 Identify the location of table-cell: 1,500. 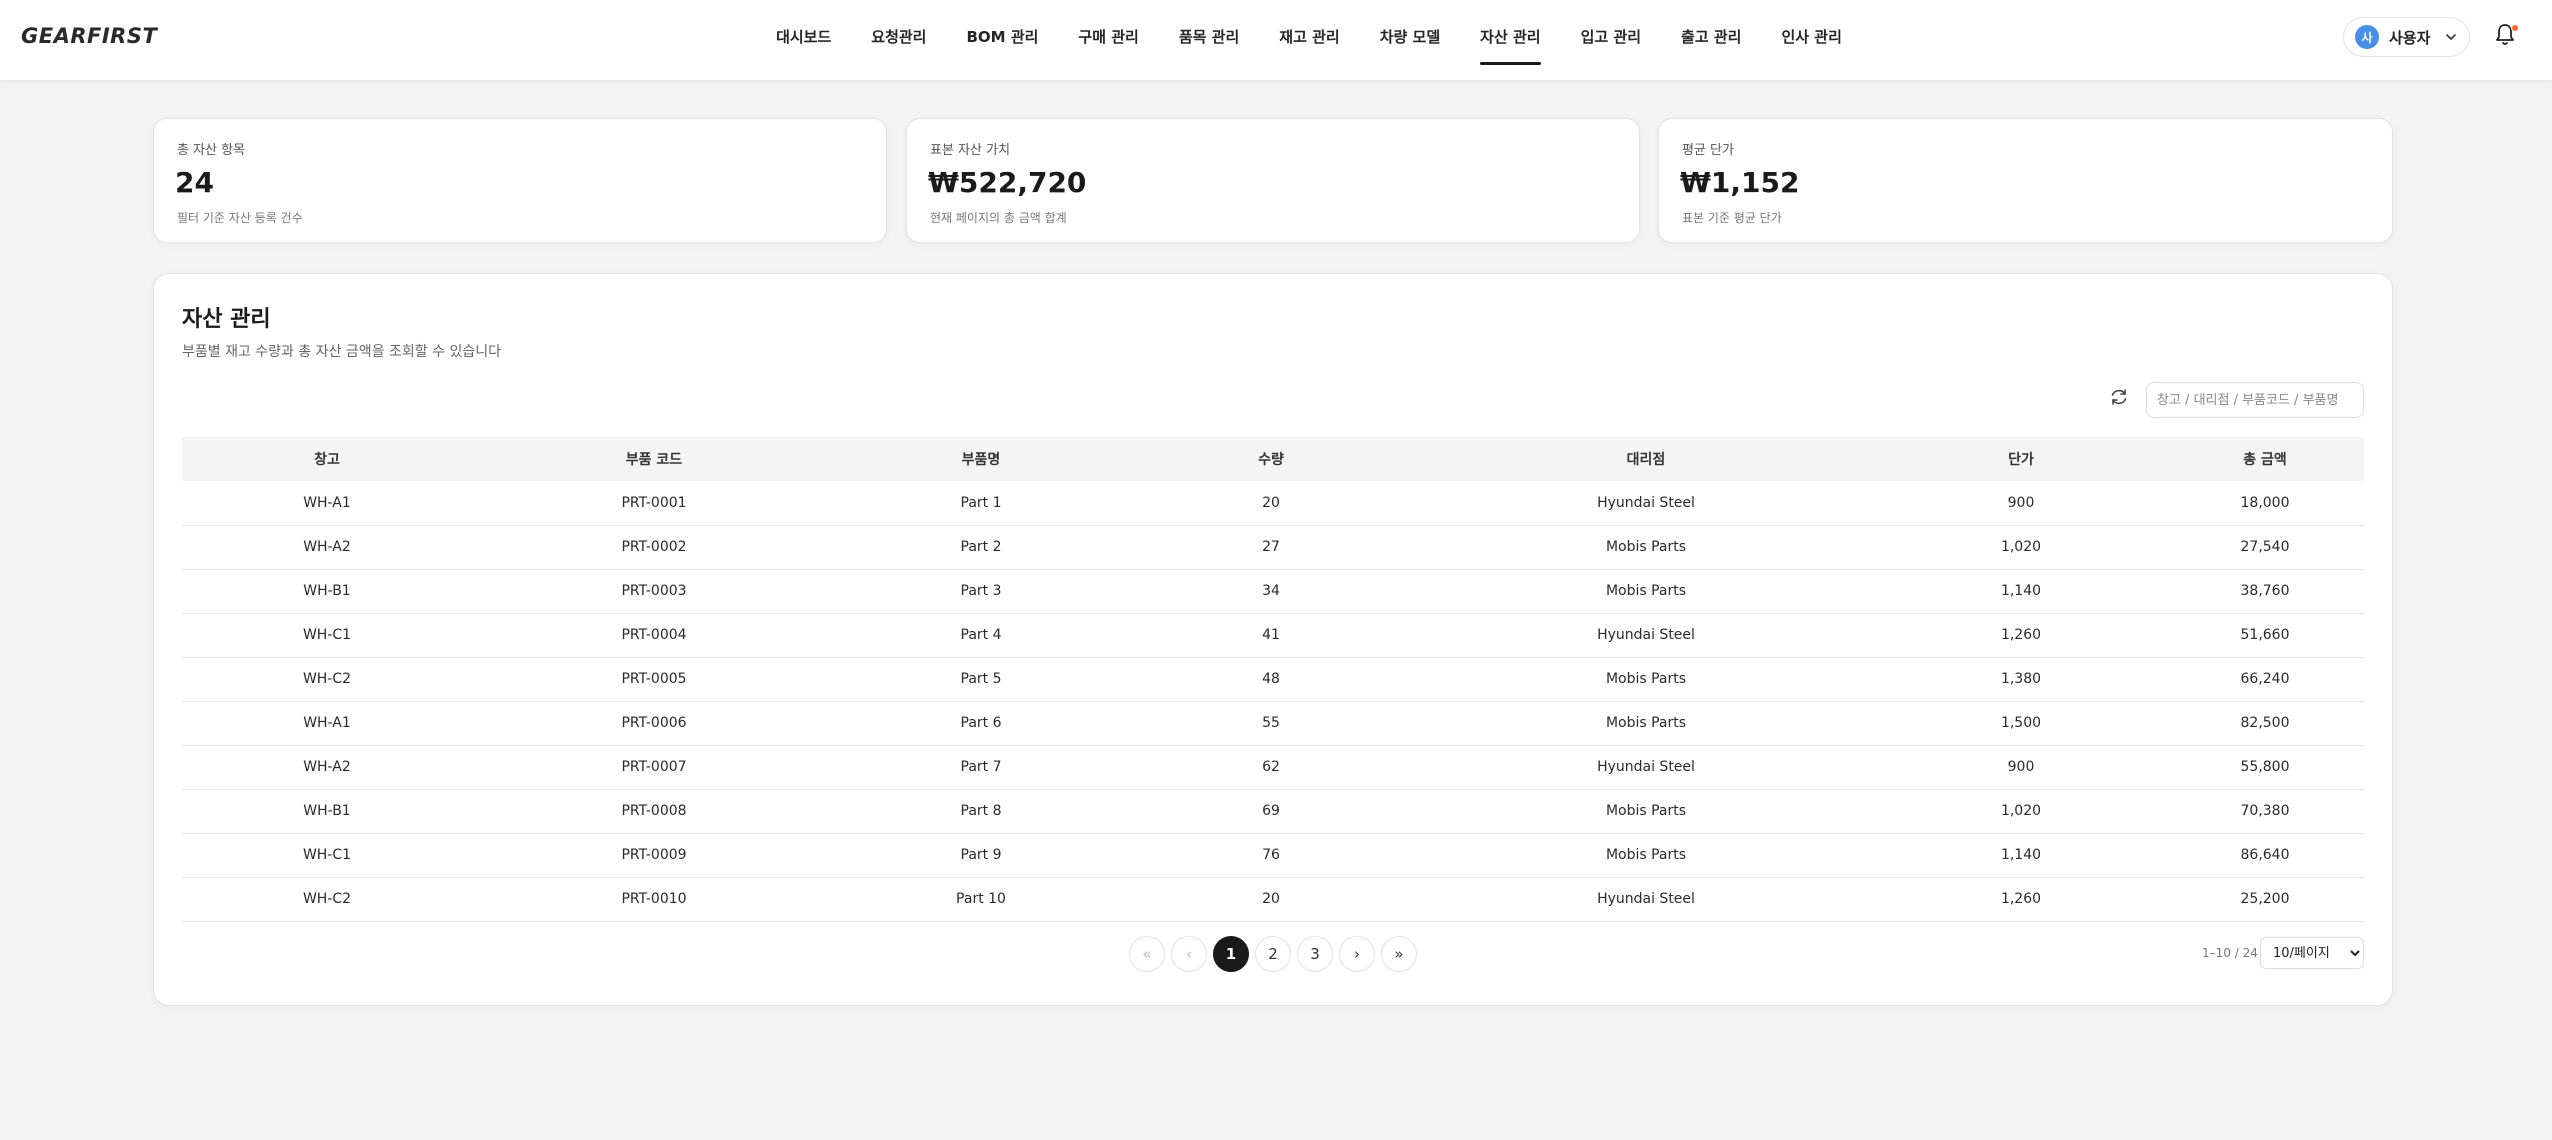
(2021, 723).